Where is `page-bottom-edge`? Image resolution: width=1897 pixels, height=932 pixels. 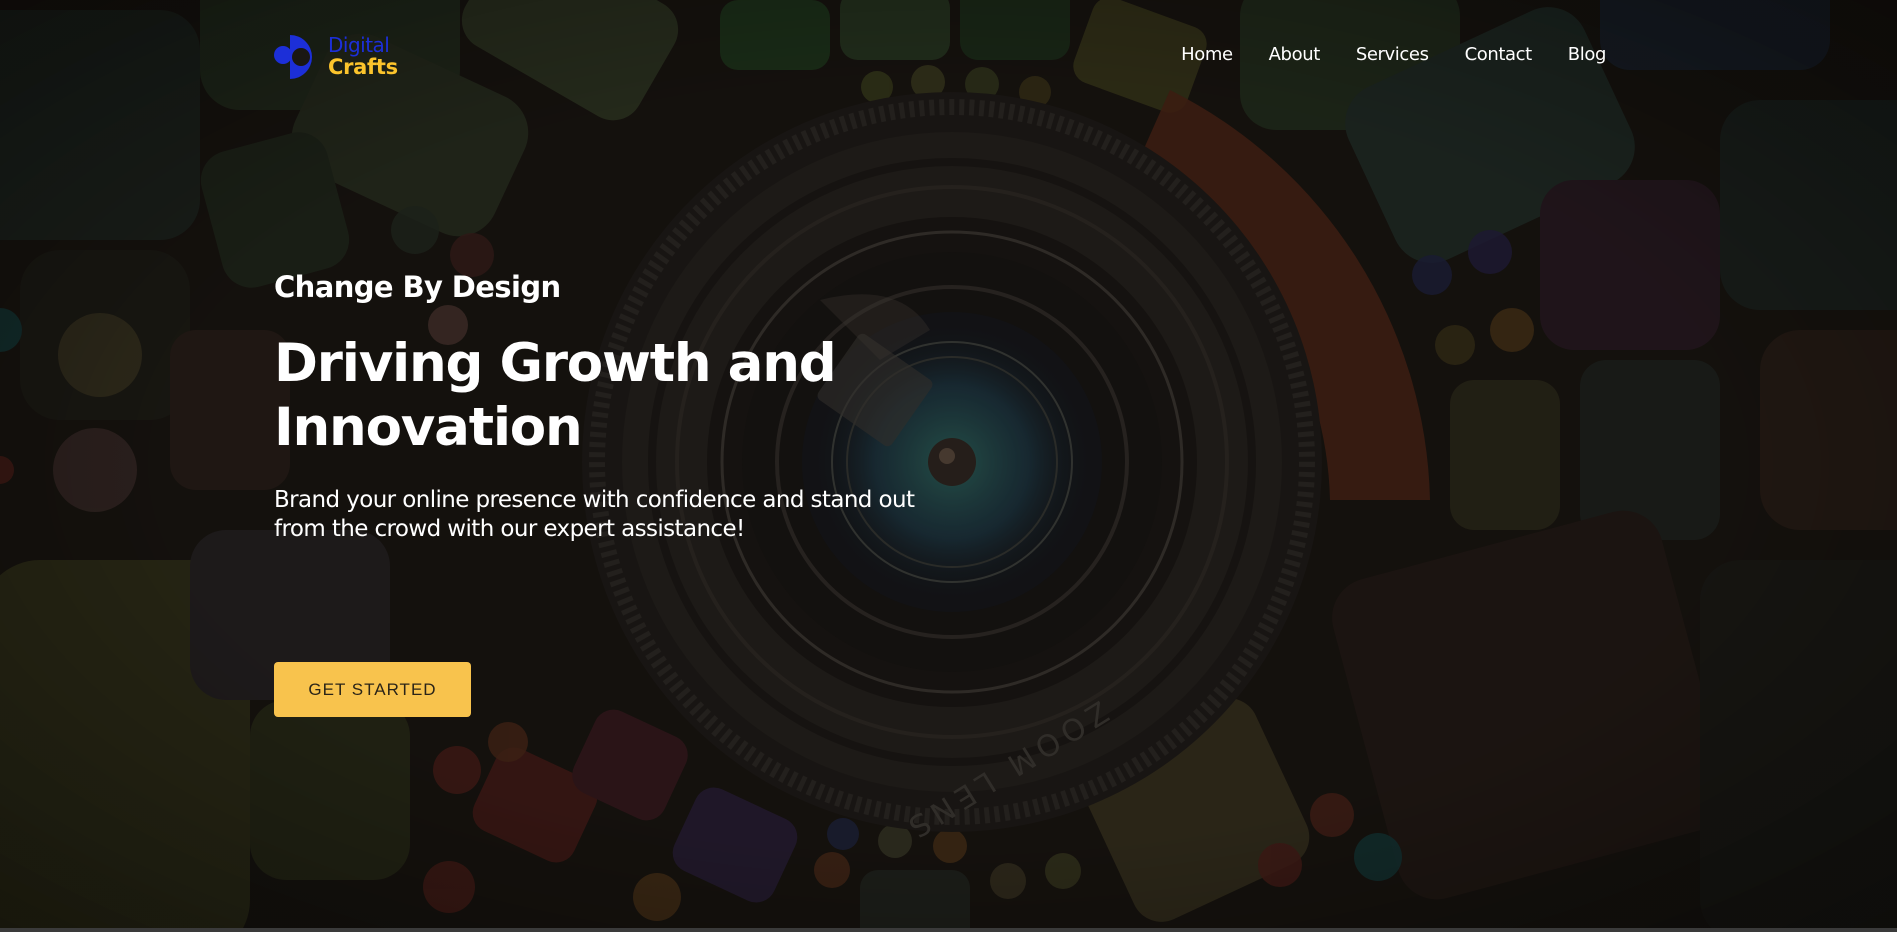
page-bottom-edge is located at coordinates (948, 930).